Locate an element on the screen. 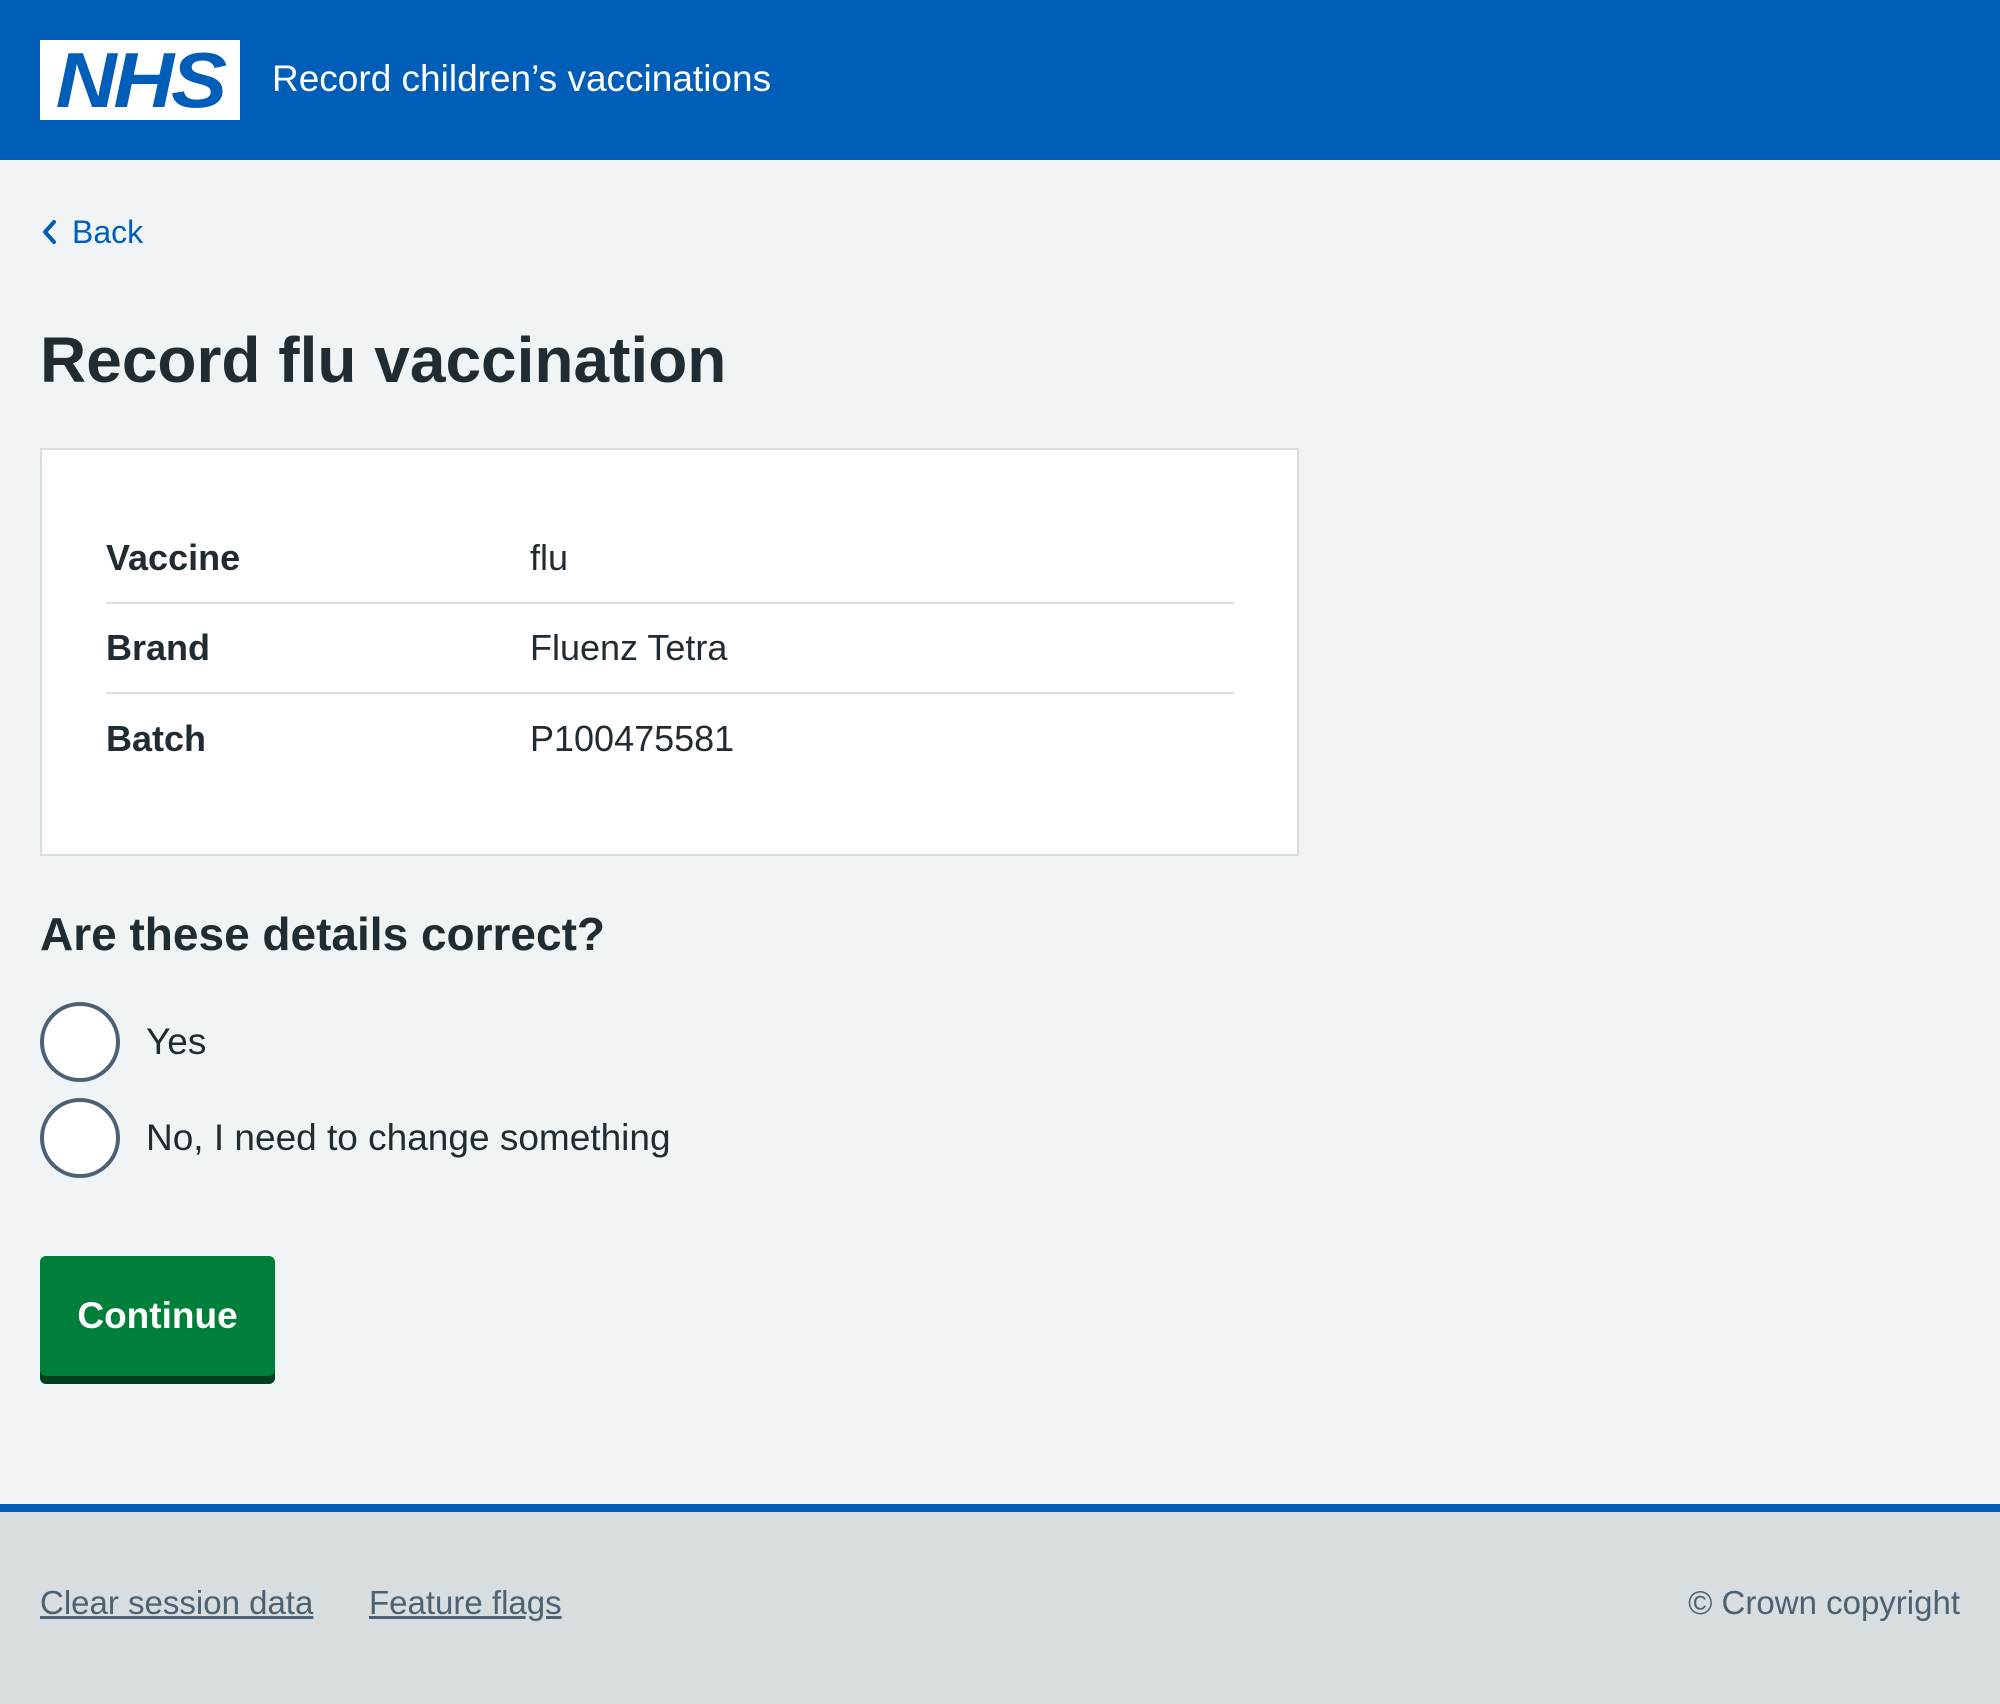  feature-flags-link: Feature flags is located at coordinates (465, 1603).